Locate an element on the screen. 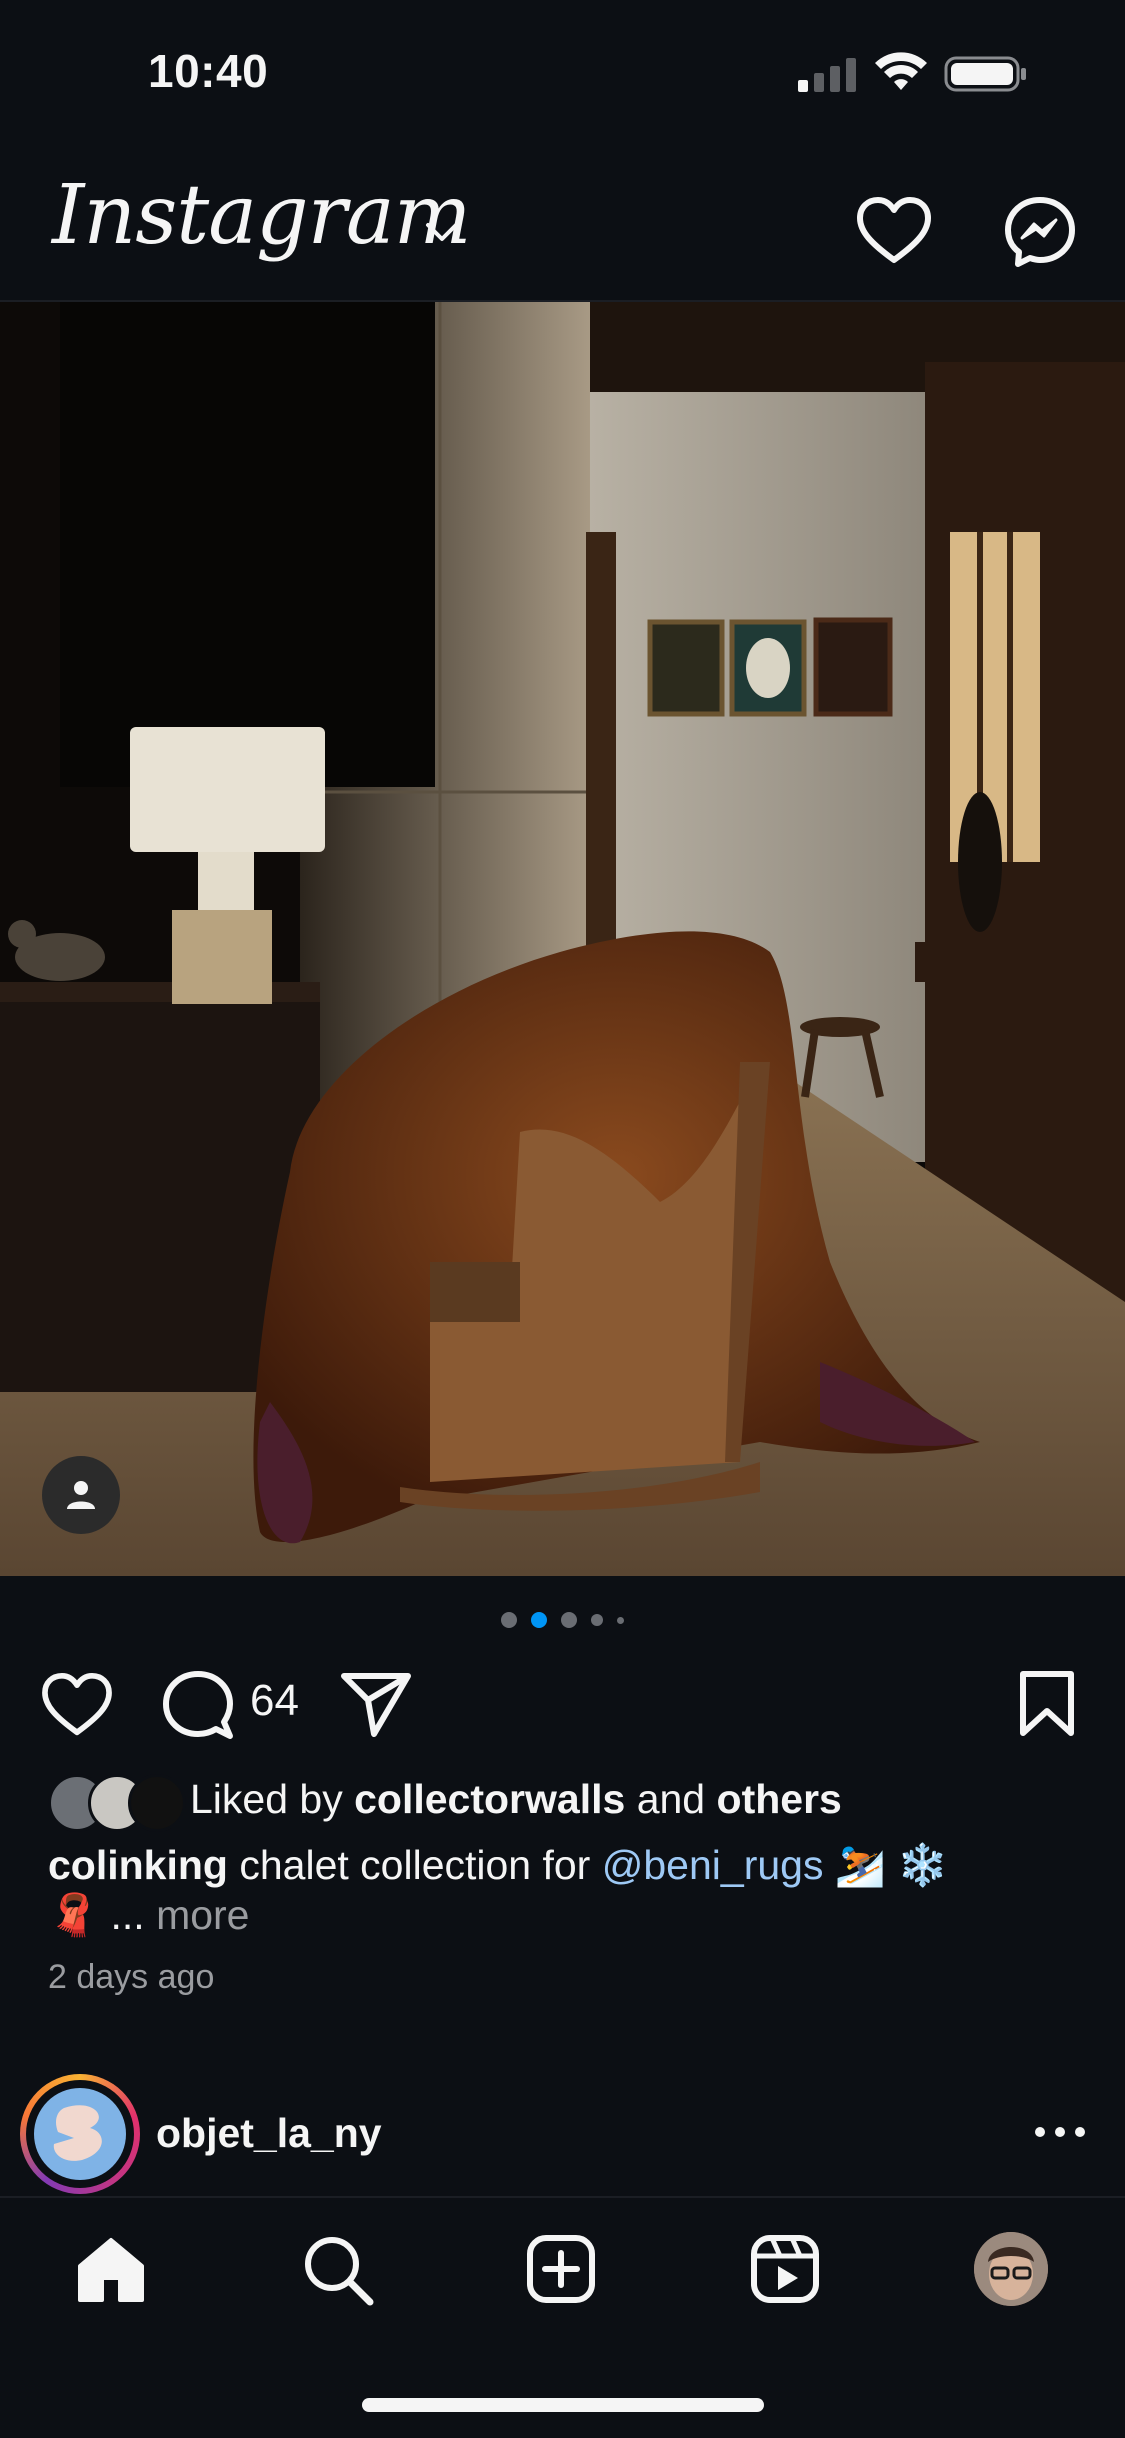 This screenshot has height=2438, width=1125. home-icon is located at coordinates (111, 2270).